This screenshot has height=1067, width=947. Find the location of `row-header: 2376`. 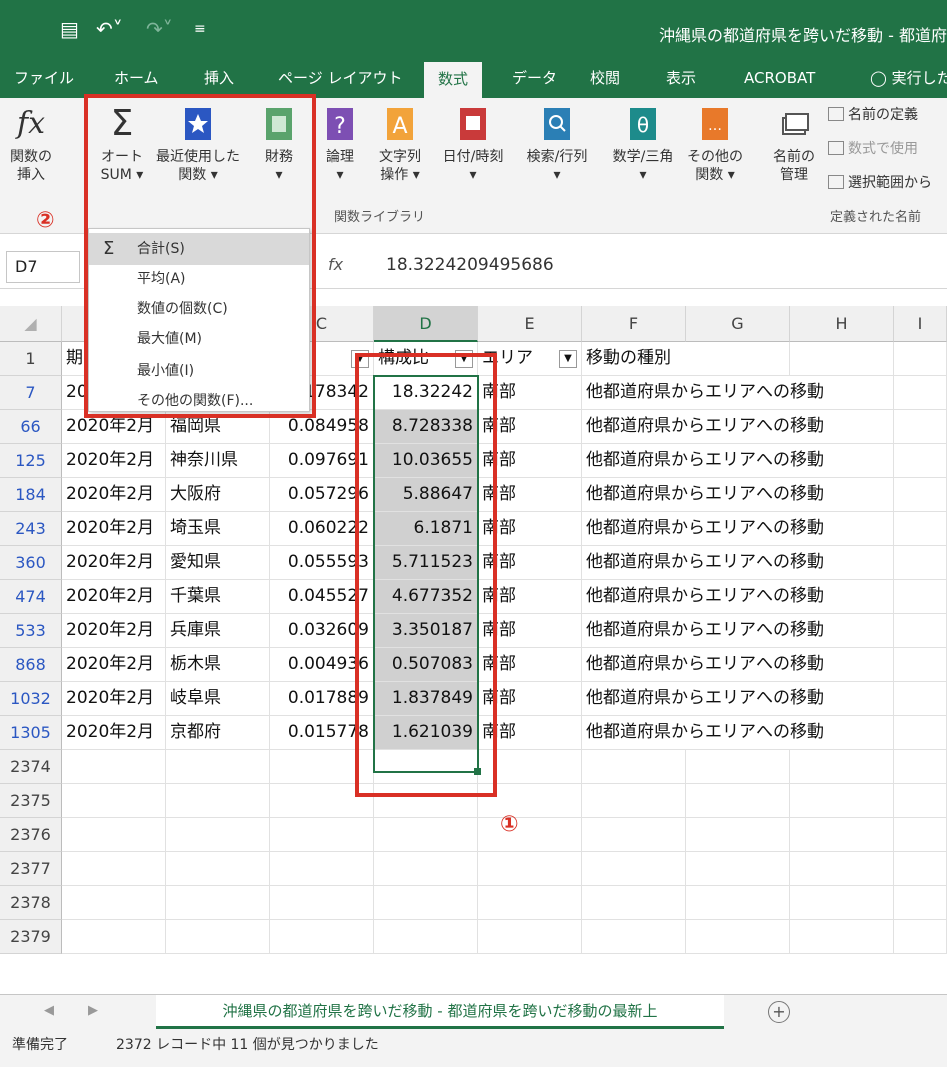

row-header: 2376 is located at coordinates (31, 835).